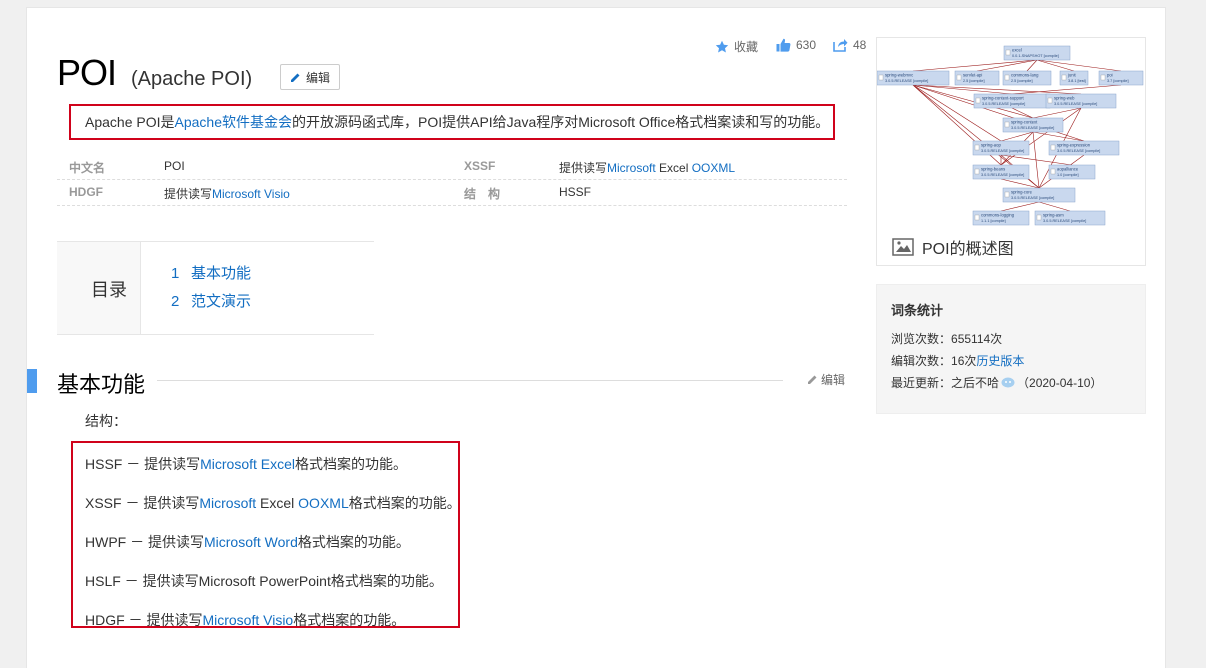  I want to click on dependency-node-version: 3.8.1 [test], so click(1077, 81).